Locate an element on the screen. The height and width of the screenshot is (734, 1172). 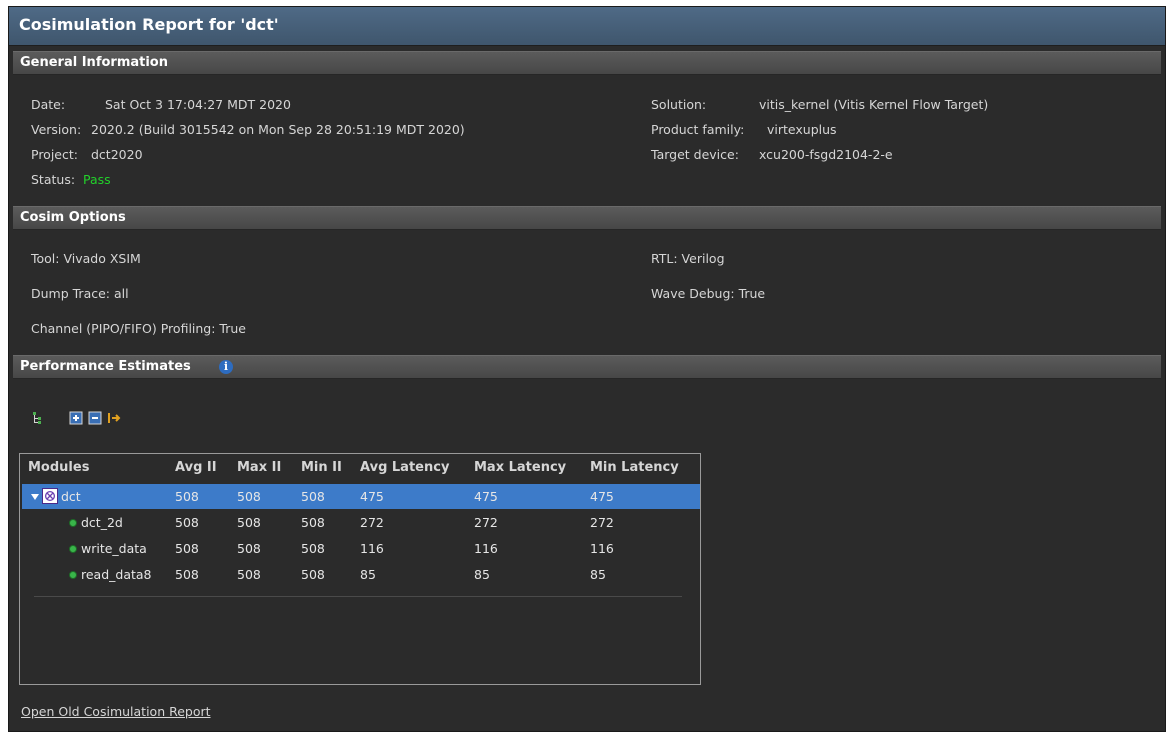
expand-arrow-icon is located at coordinates (35, 497).